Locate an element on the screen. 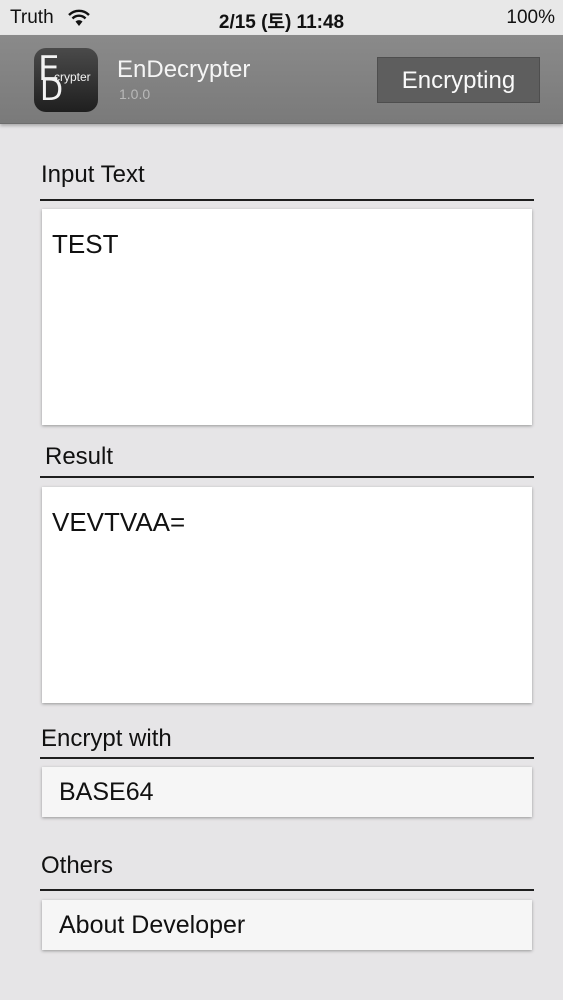 The image size is (563, 1000). app-title: EnDecrypter is located at coordinates (184, 69).